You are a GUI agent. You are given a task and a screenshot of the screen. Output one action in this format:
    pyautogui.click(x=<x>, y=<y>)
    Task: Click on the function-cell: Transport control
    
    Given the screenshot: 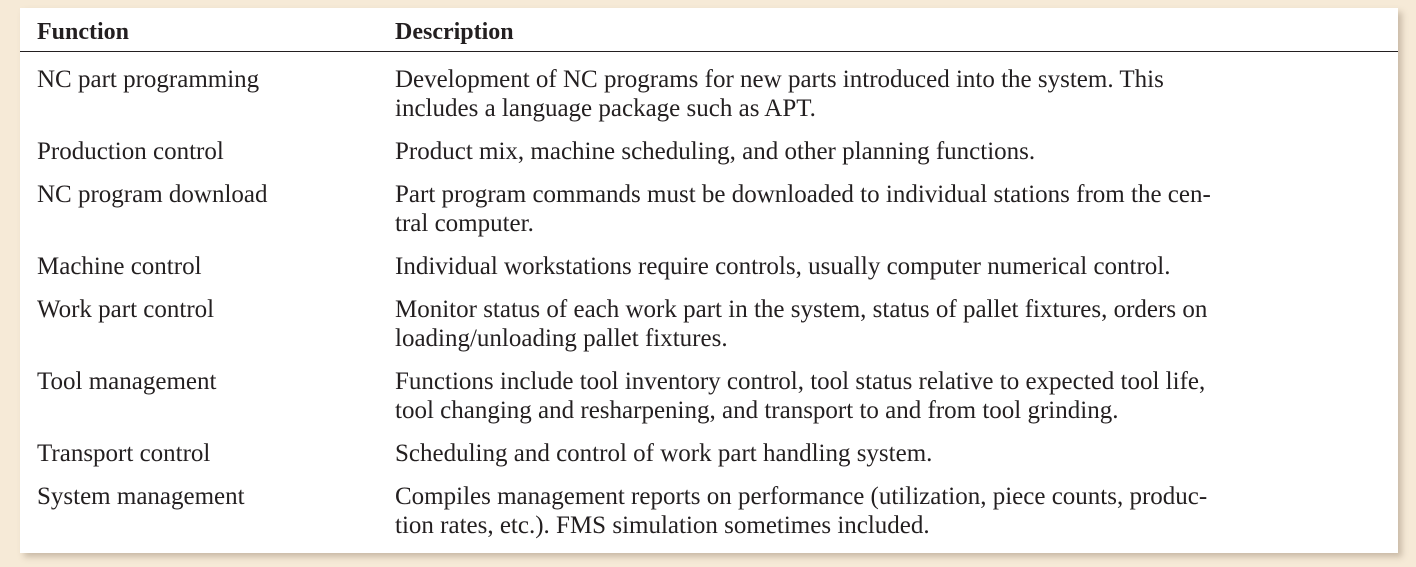 What is the action you would take?
    pyautogui.click(x=124, y=453)
    